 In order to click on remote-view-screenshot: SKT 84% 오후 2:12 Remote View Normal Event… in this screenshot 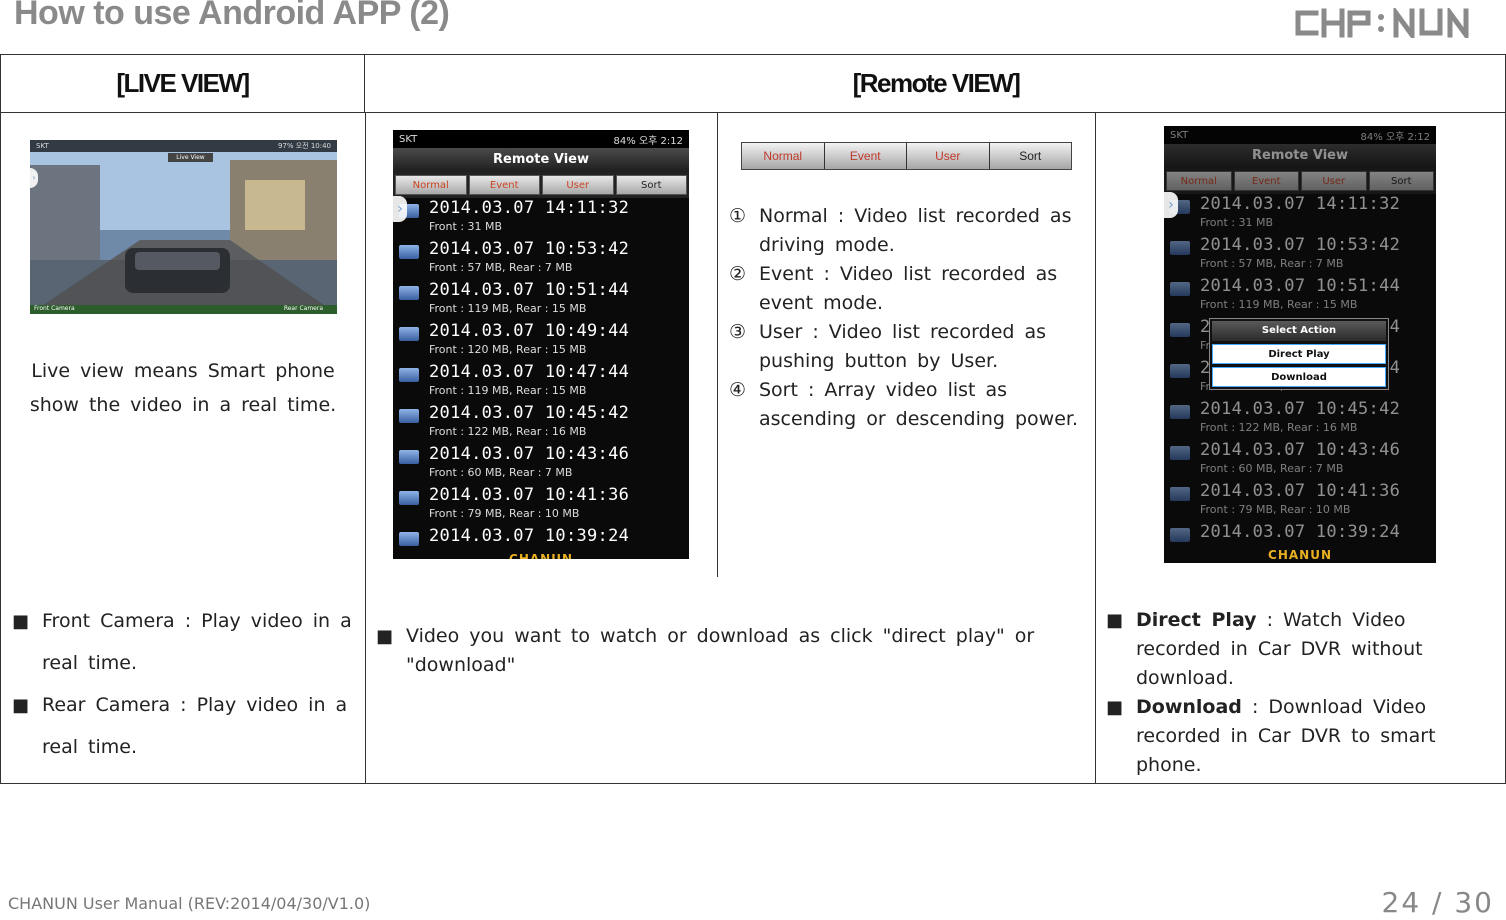, I will do `click(541, 344)`.